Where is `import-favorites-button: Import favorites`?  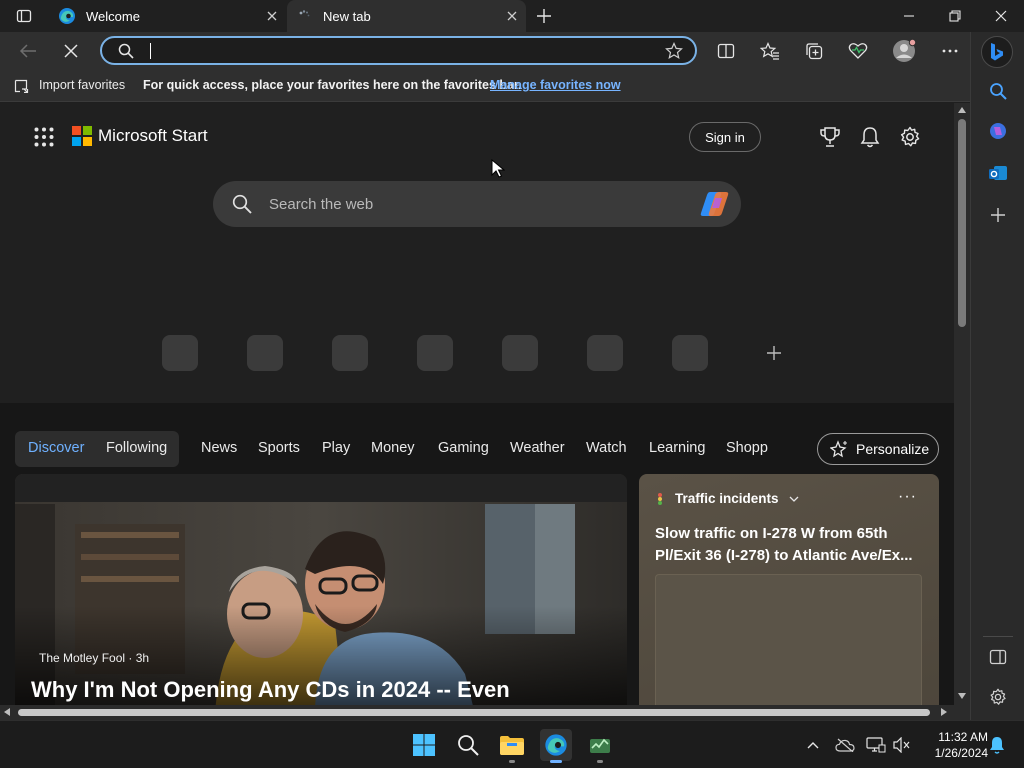 import-favorites-button: Import favorites is located at coordinates (69, 85).